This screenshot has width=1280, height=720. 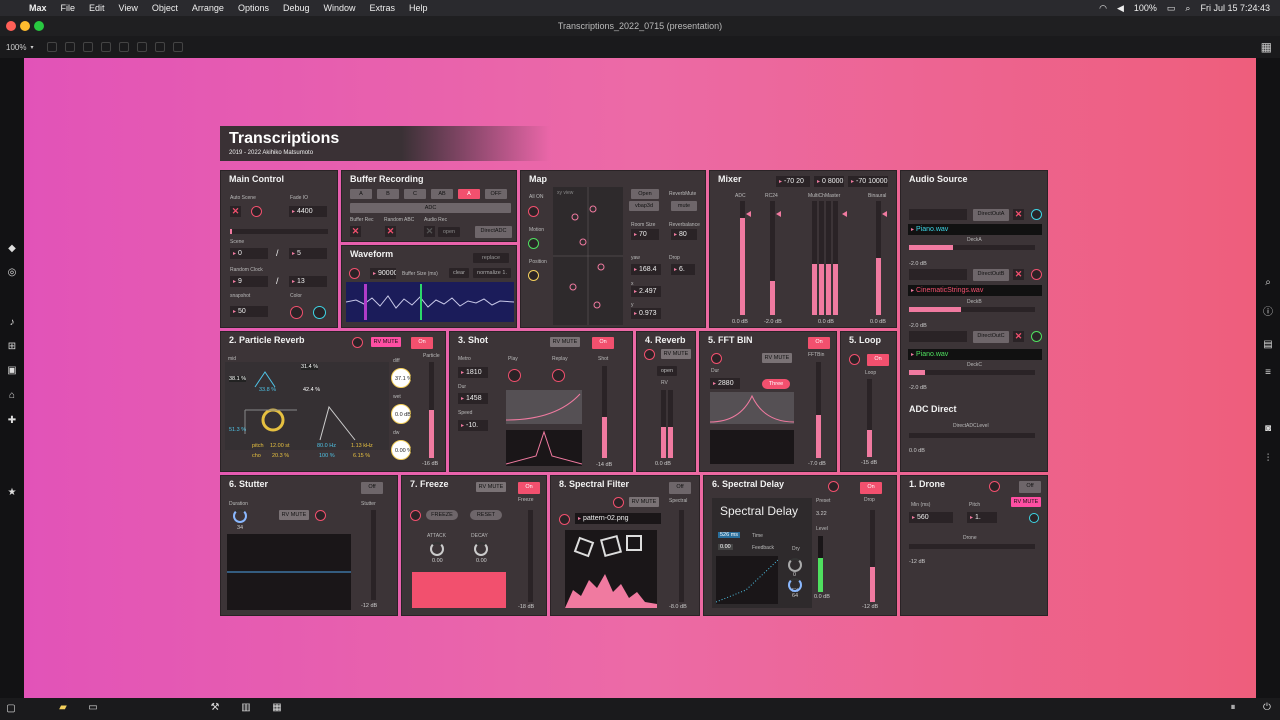 I want to click on fx-knob, so click(x=795, y=585).